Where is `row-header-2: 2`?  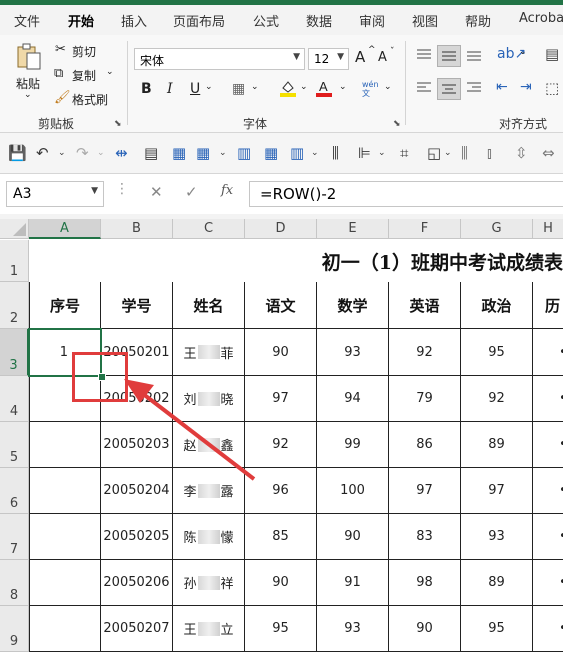
row-header-2: 2 is located at coordinates (14, 305).